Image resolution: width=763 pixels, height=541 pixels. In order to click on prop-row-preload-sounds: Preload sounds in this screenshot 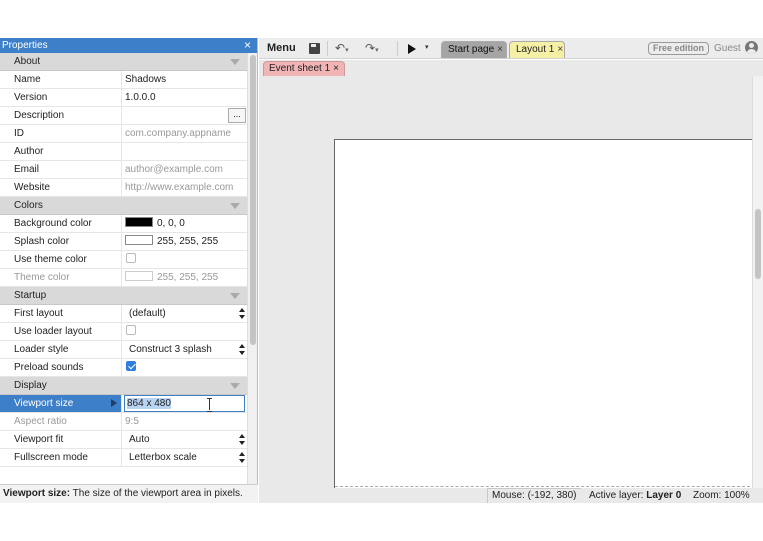, I will do `click(124, 368)`.